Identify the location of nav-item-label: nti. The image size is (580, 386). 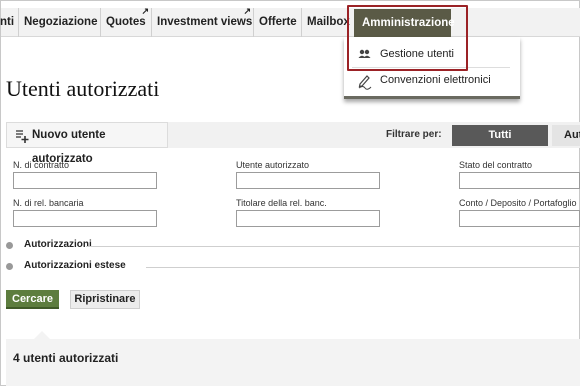
(7, 22).